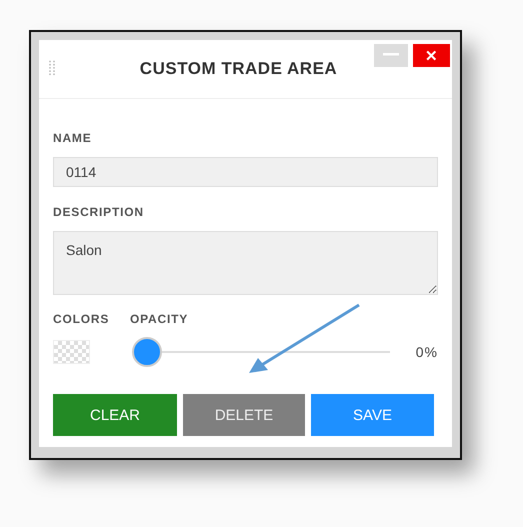 Image resolution: width=523 pixels, height=527 pixels. I want to click on colors-label: COLORS, so click(81, 319).